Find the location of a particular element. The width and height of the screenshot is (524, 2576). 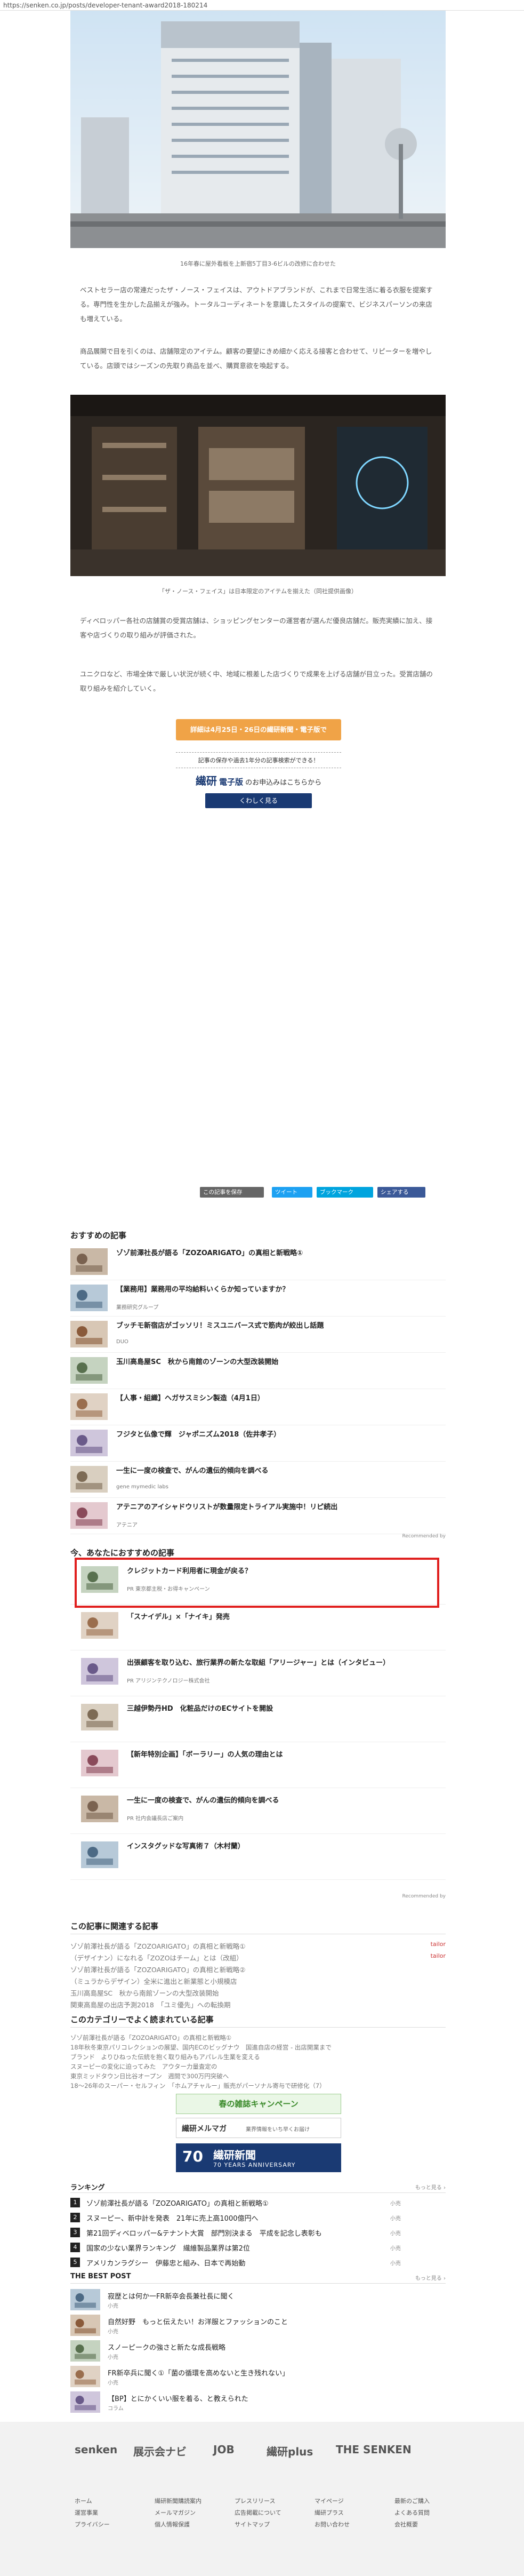

hatena-bookmark-button: ブックマーク is located at coordinates (345, 1192).